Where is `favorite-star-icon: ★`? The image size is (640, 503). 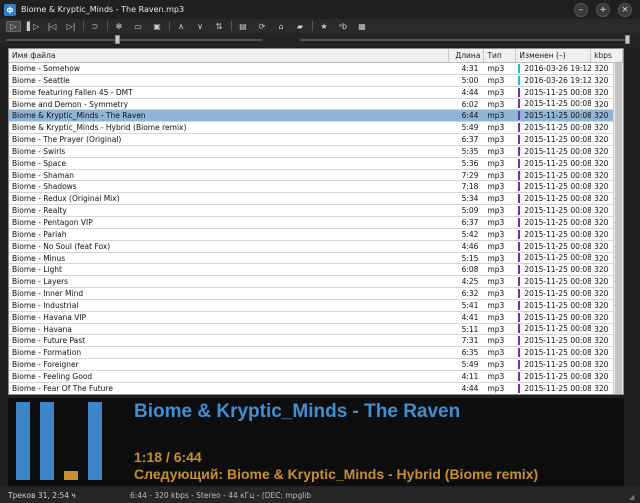 favorite-star-icon: ★ is located at coordinates (324, 26).